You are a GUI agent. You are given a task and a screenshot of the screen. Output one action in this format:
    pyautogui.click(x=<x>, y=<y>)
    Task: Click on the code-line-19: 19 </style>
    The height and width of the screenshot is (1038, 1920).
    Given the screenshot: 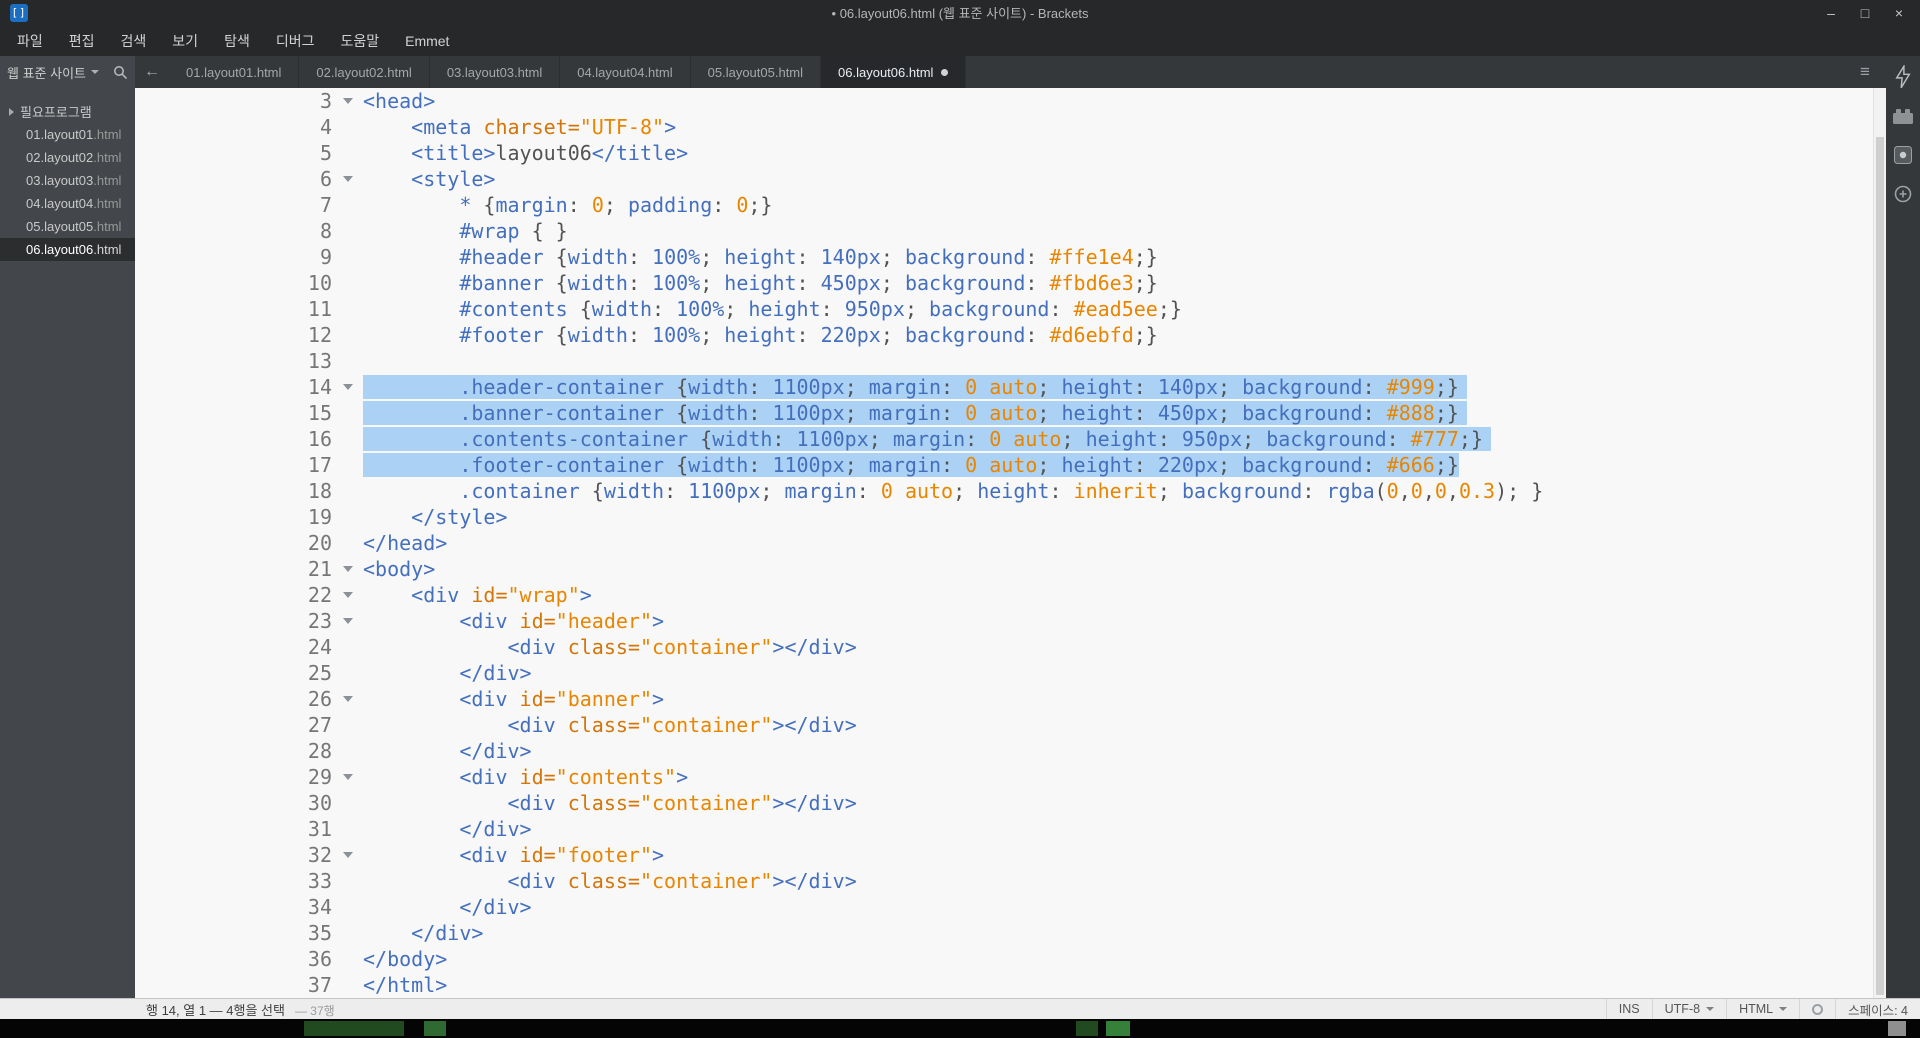 What is the action you would take?
    pyautogui.click(x=1010, y=517)
    